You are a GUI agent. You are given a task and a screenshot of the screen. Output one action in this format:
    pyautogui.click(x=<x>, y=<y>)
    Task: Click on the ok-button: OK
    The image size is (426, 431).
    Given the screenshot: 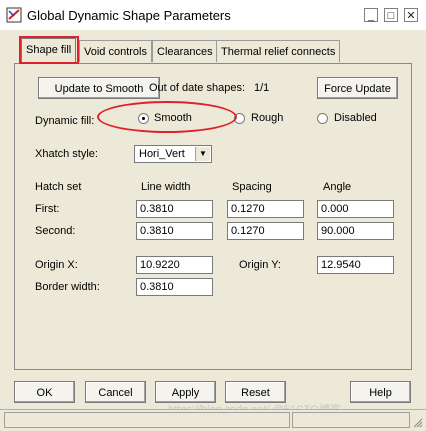 What is the action you would take?
    pyautogui.click(x=44, y=392)
    